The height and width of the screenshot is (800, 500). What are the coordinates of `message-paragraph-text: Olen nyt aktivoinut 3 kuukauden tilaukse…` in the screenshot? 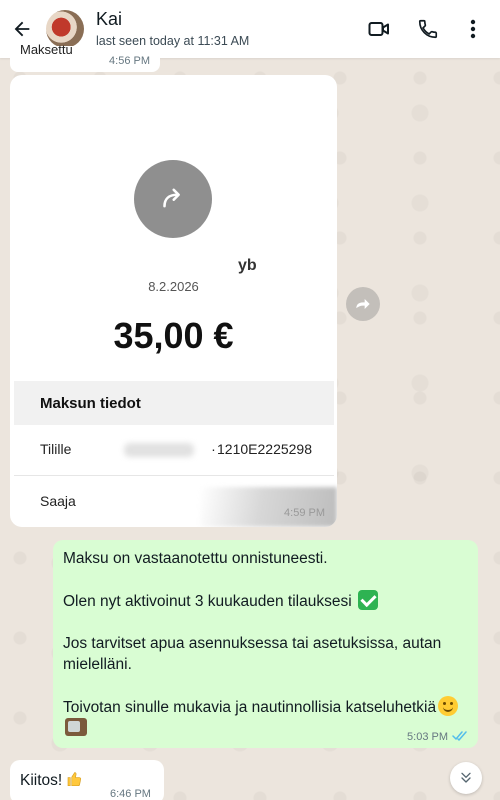 It's located at (207, 601).